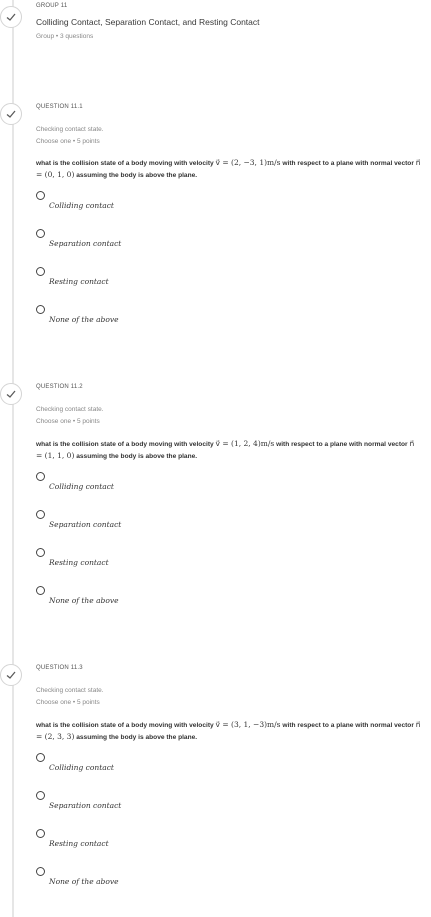 This screenshot has height=917, width=431. Describe the element at coordinates (245, 443) in the screenshot. I see `velocity-math: v⃗ = (1, 2, 4)m/s` at that location.